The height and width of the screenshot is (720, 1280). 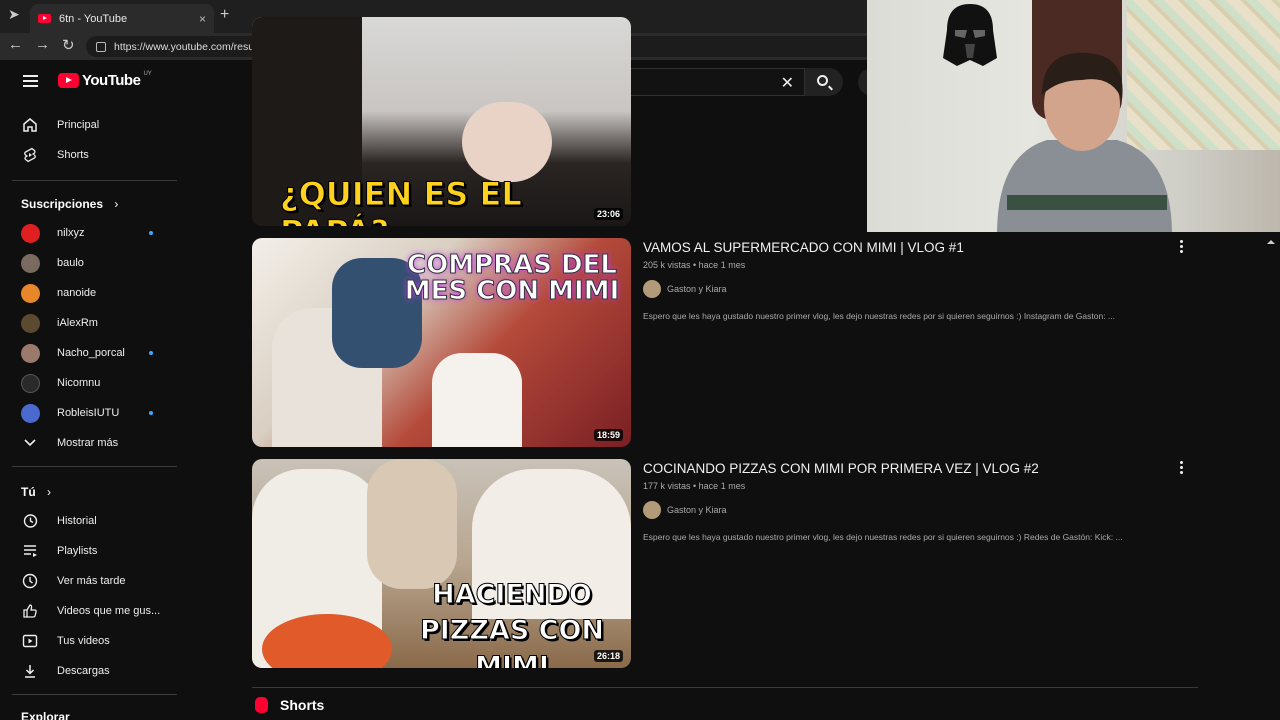 I want to click on your-videos-icon, so click(x=30, y=641).